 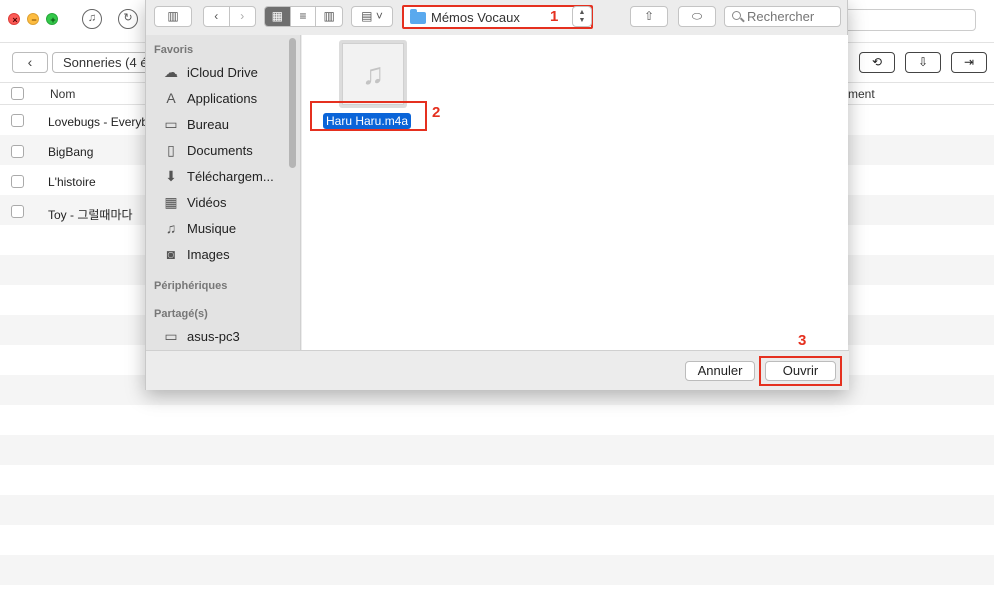 I want to click on cloud-icon: ☁, so click(x=171, y=71).